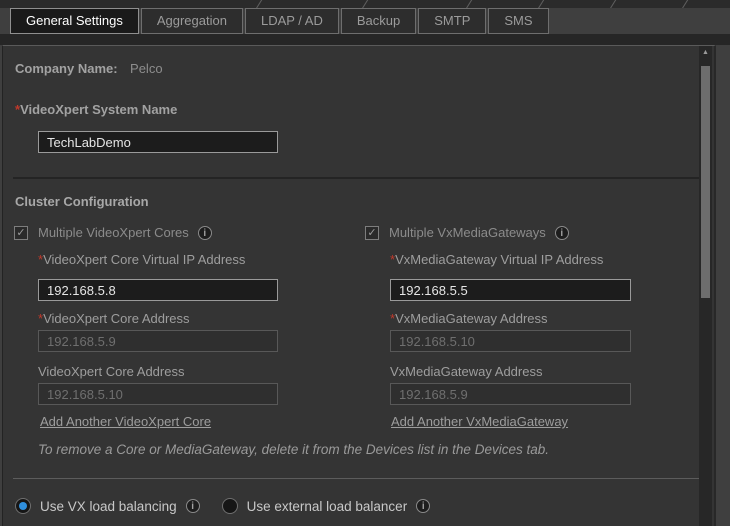 Image resolution: width=730 pixels, height=526 pixels. What do you see at coordinates (378, 21) in the screenshot?
I see `tab-backup: Backup` at bounding box center [378, 21].